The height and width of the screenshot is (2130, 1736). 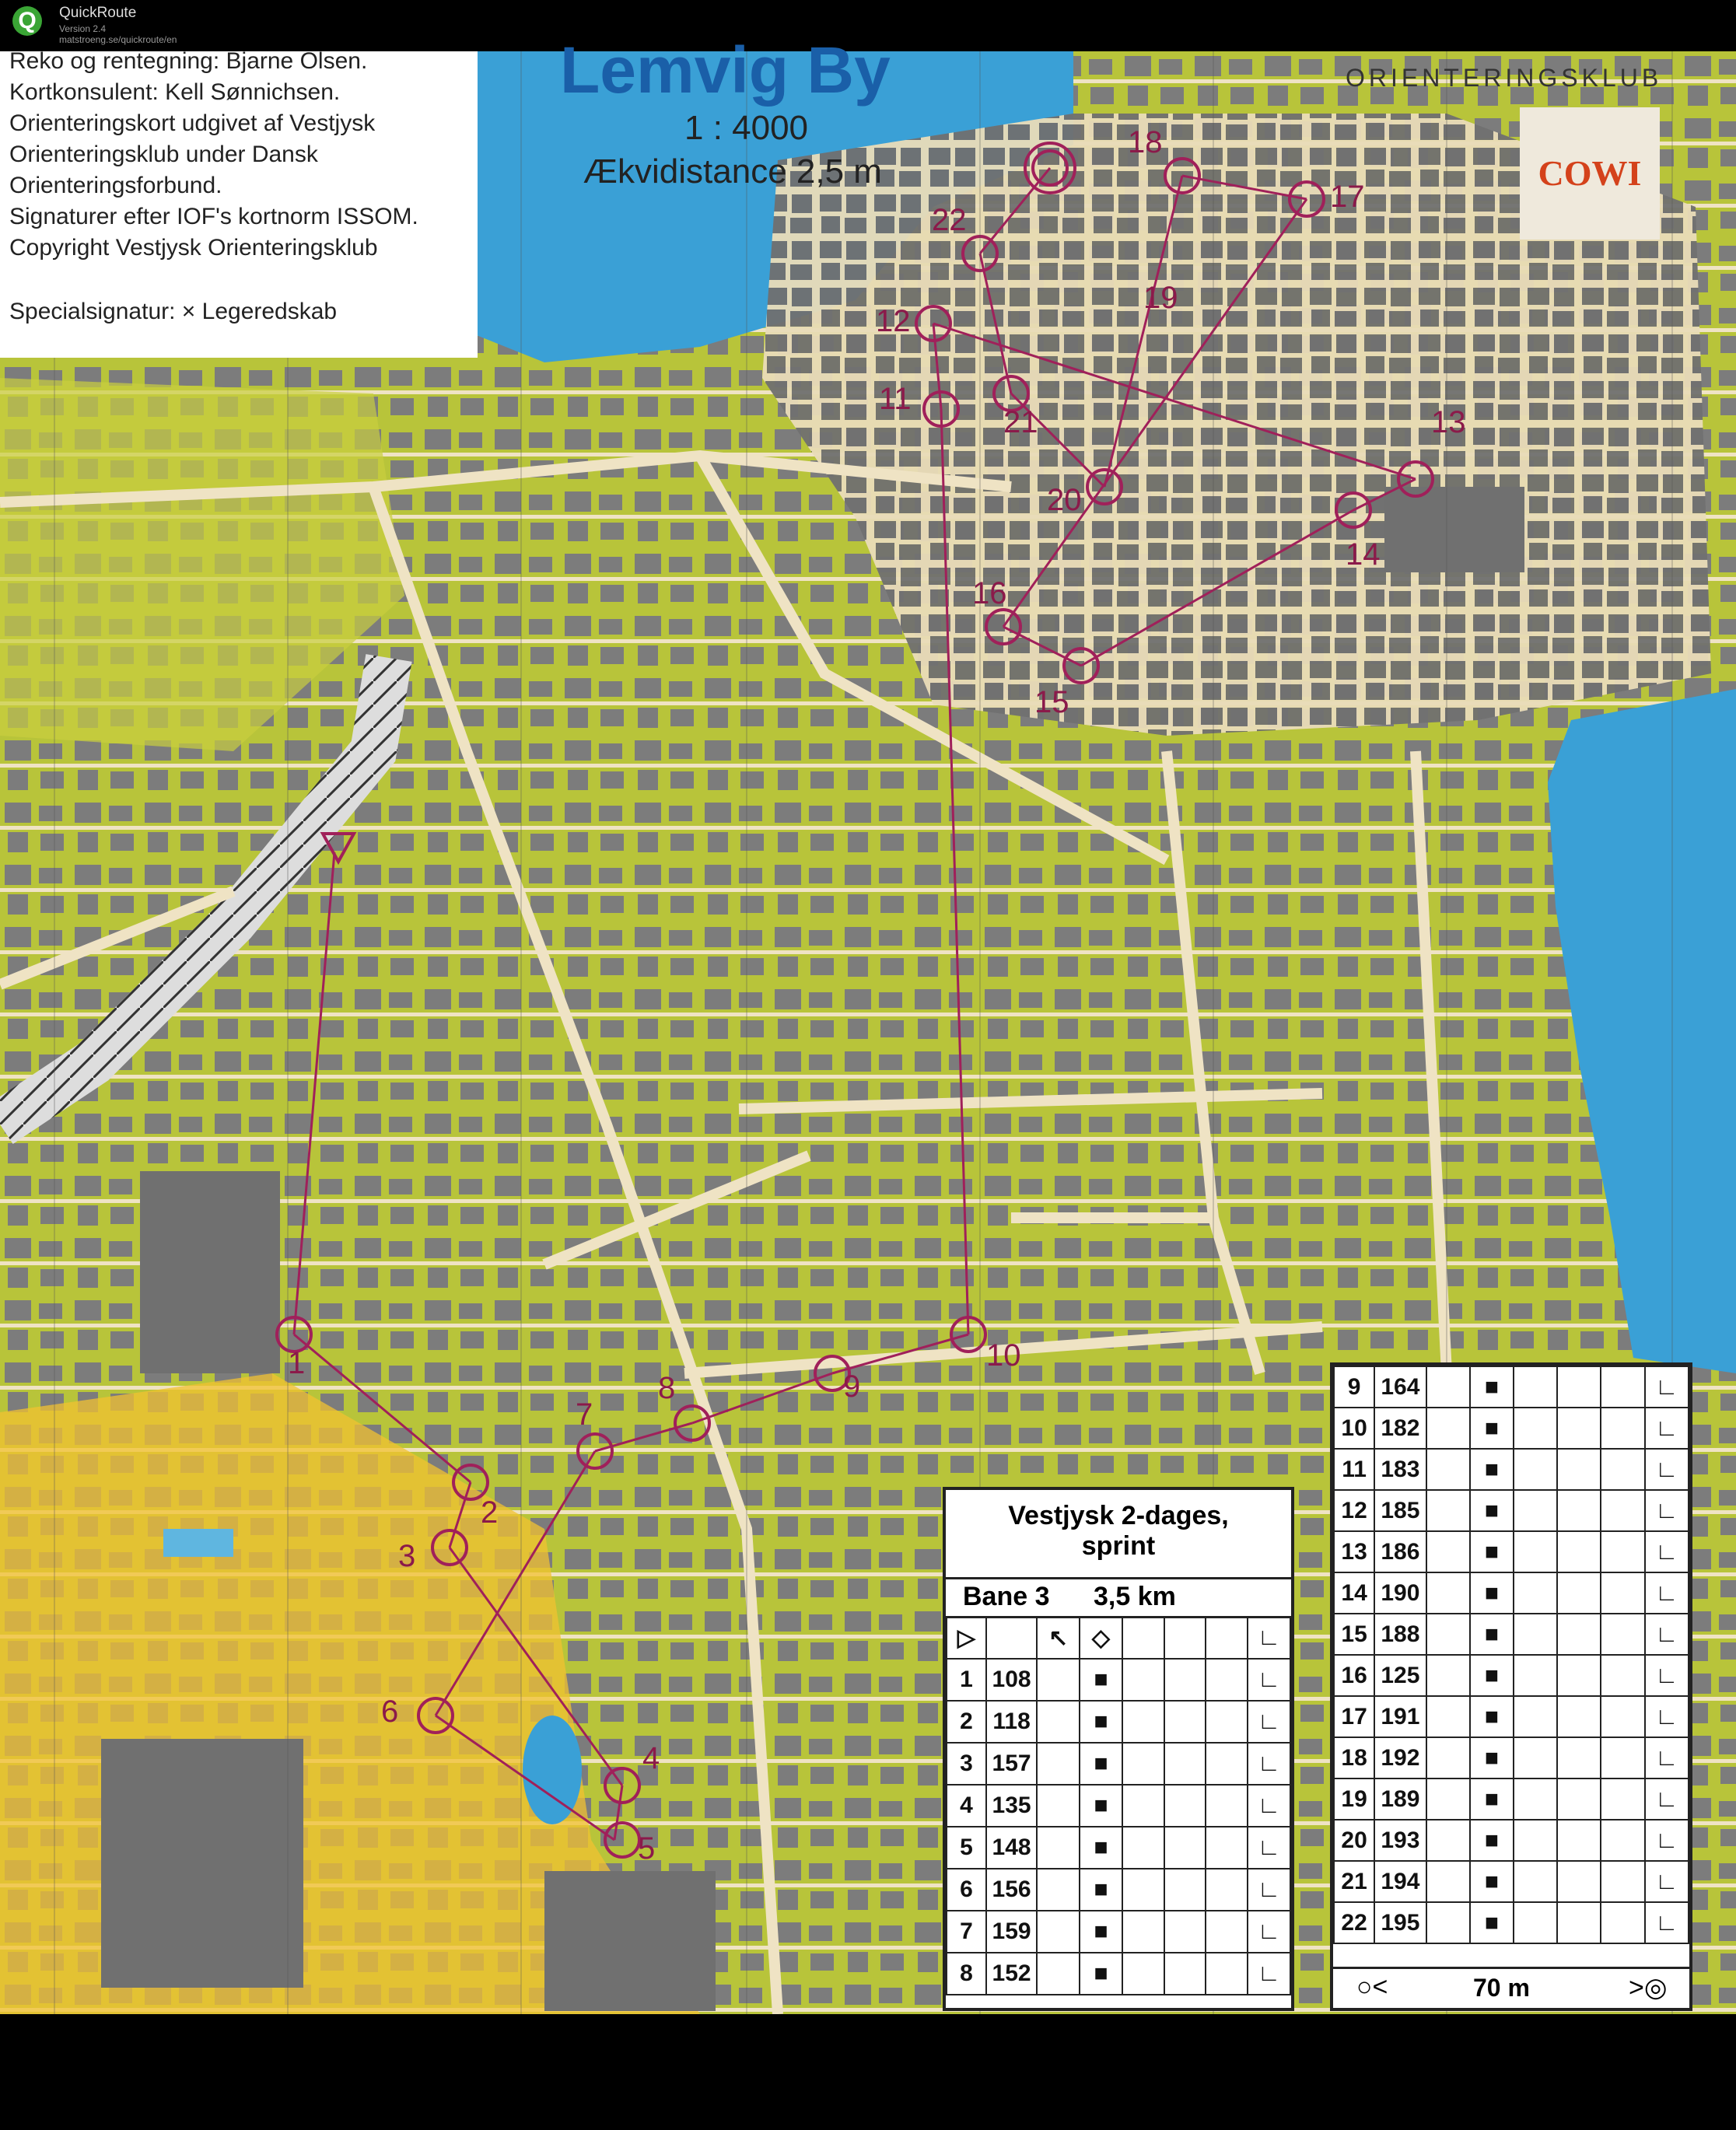 What do you see at coordinates (1401, 1511) in the screenshot?
I see `control-code: 185` at bounding box center [1401, 1511].